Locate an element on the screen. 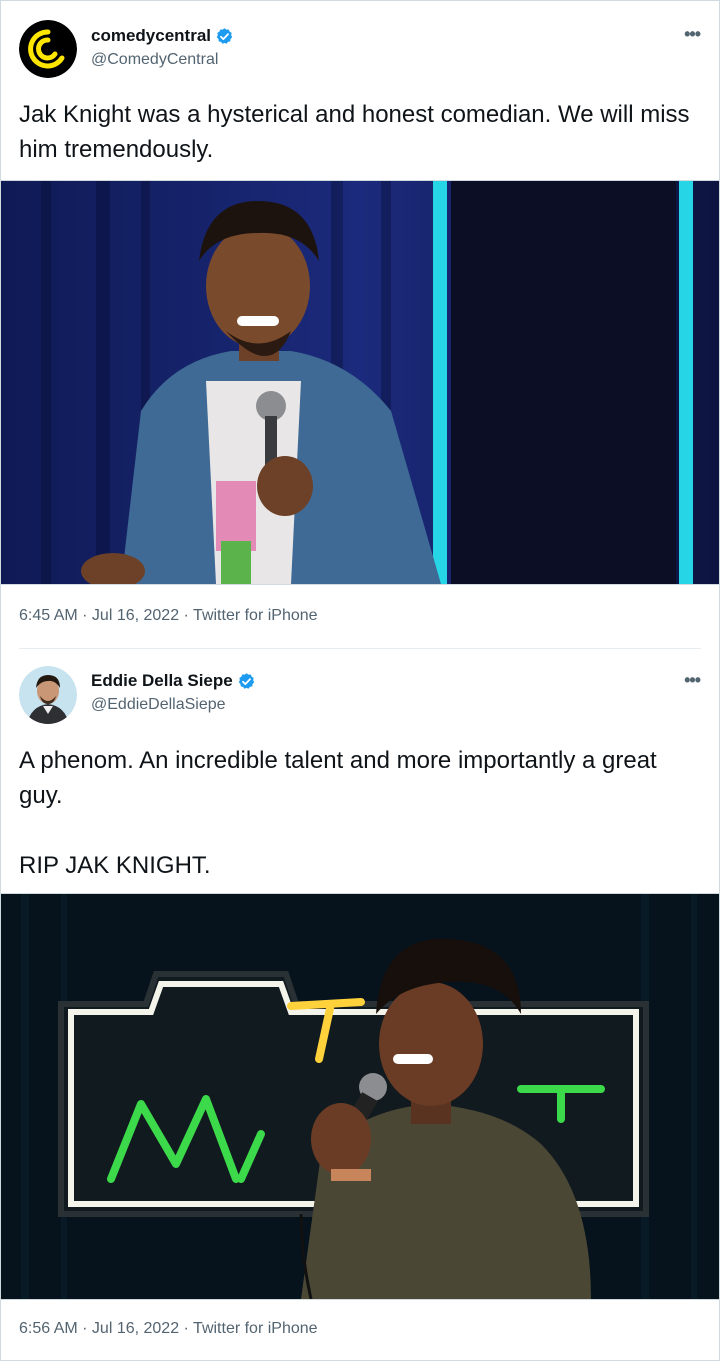 Image resolution: width=720 pixels, height=1361 pixels. handle: @EddieDellaSiepe is located at coordinates (158, 705).